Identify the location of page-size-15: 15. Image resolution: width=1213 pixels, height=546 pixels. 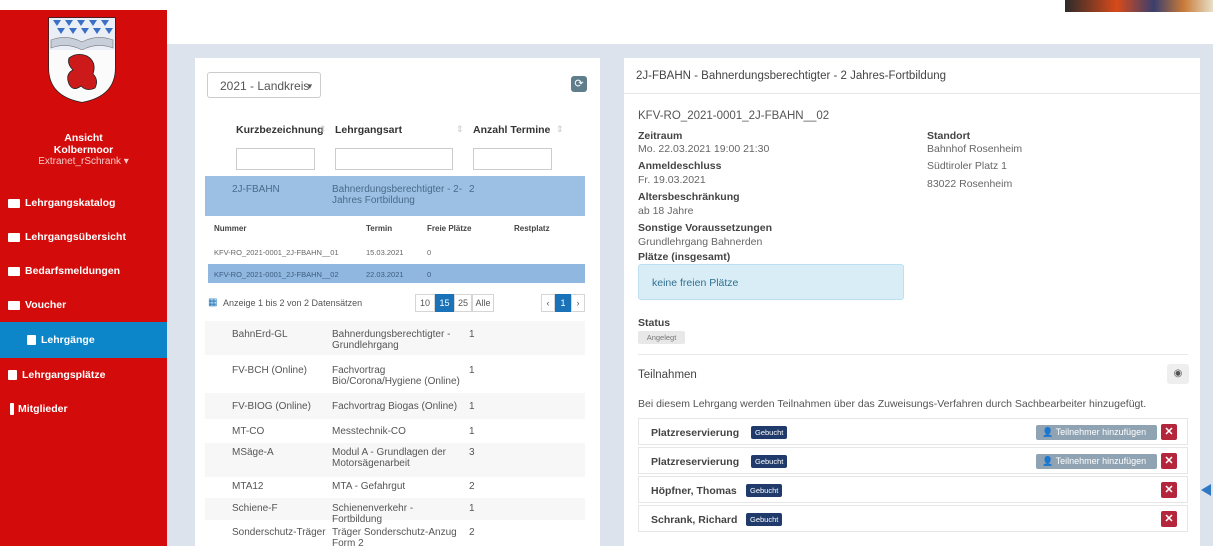
(444, 303).